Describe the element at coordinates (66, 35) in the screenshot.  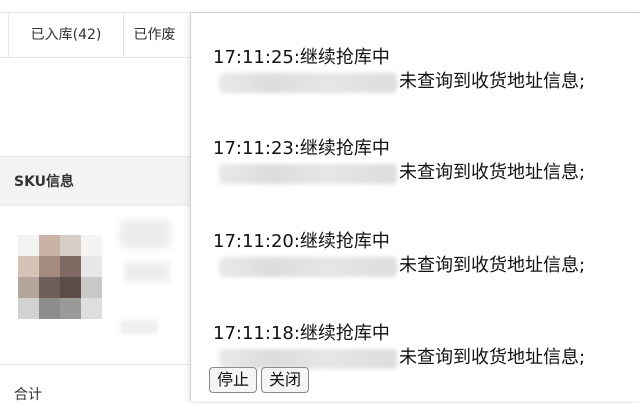
I see `tab-stocked: 已入库(42)` at that location.